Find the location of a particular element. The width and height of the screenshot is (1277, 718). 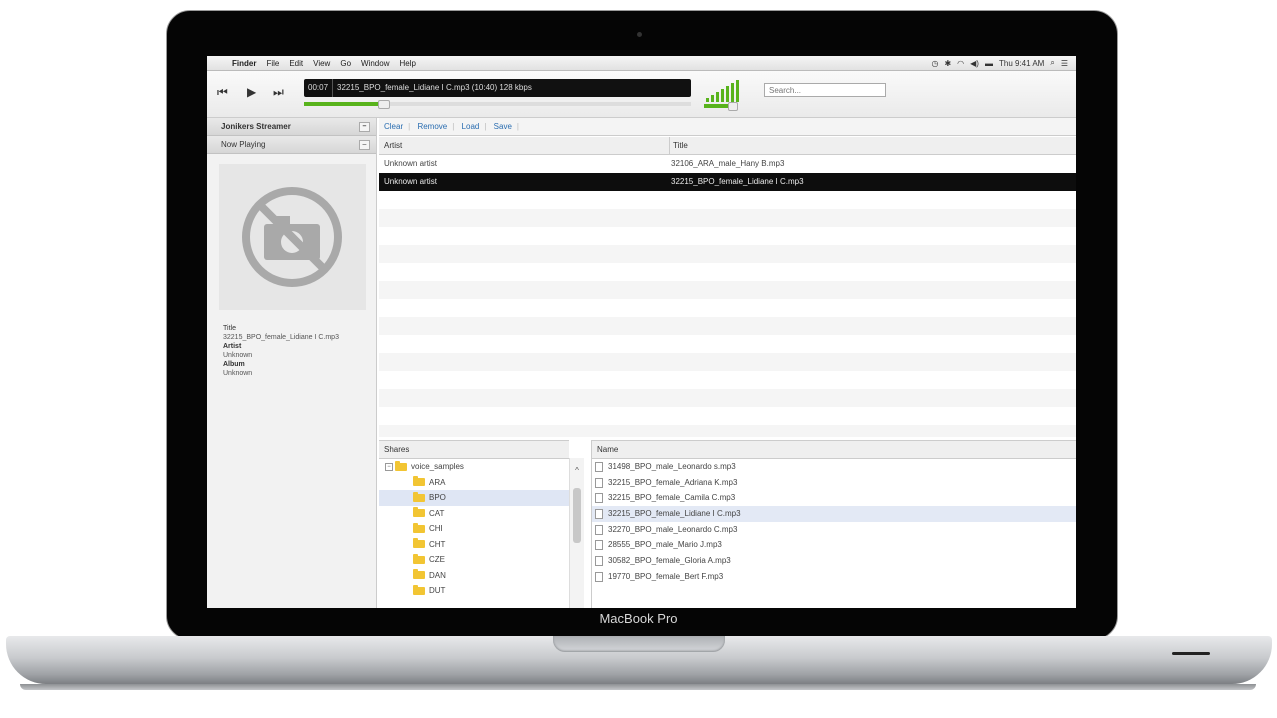

bluetooth-icon: ✱ is located at coordinates (947, 63).